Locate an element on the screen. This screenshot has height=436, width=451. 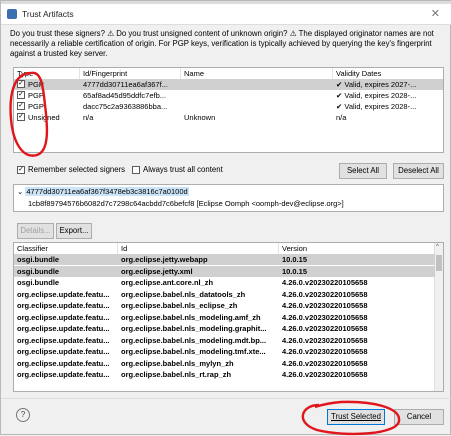
chevron-down-icon: ⌄ is located at coordinates (20, 191).